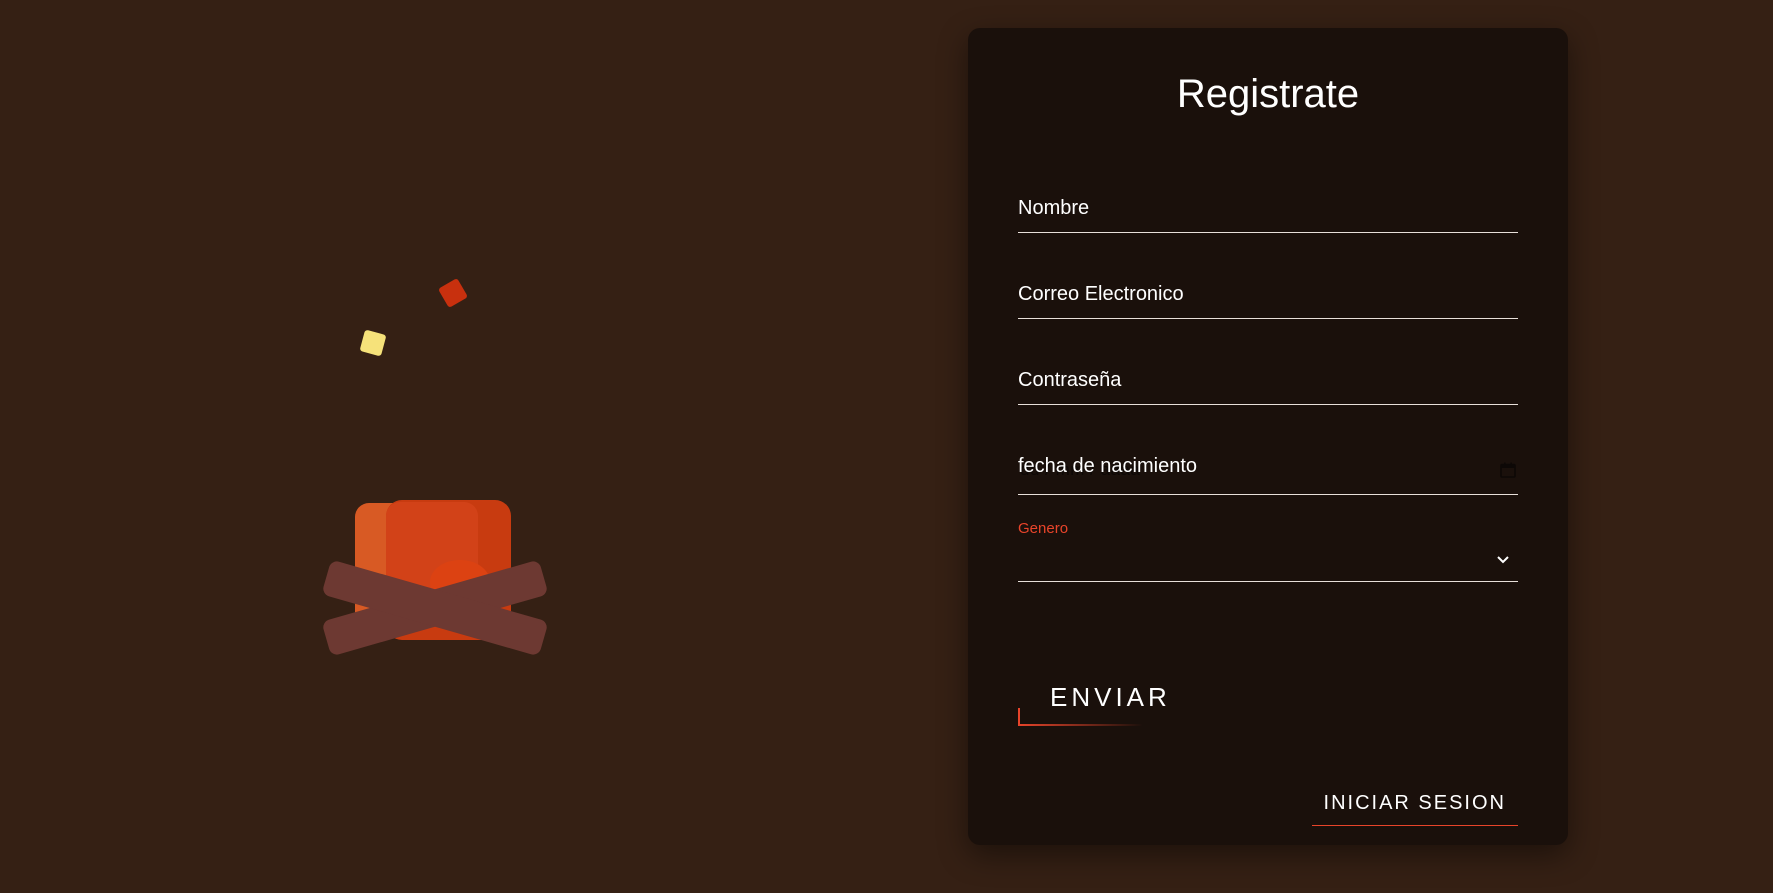 The height and width of the screenshot is (893, 1773). Describe the element at coordinates (373, 343) in the screenshot. I see `yellow-spark` at that location.